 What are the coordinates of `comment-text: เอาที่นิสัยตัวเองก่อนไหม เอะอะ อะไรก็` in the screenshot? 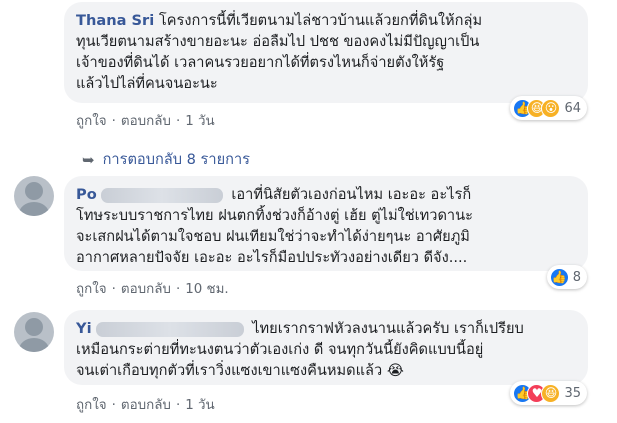 It's located at (351, 194).